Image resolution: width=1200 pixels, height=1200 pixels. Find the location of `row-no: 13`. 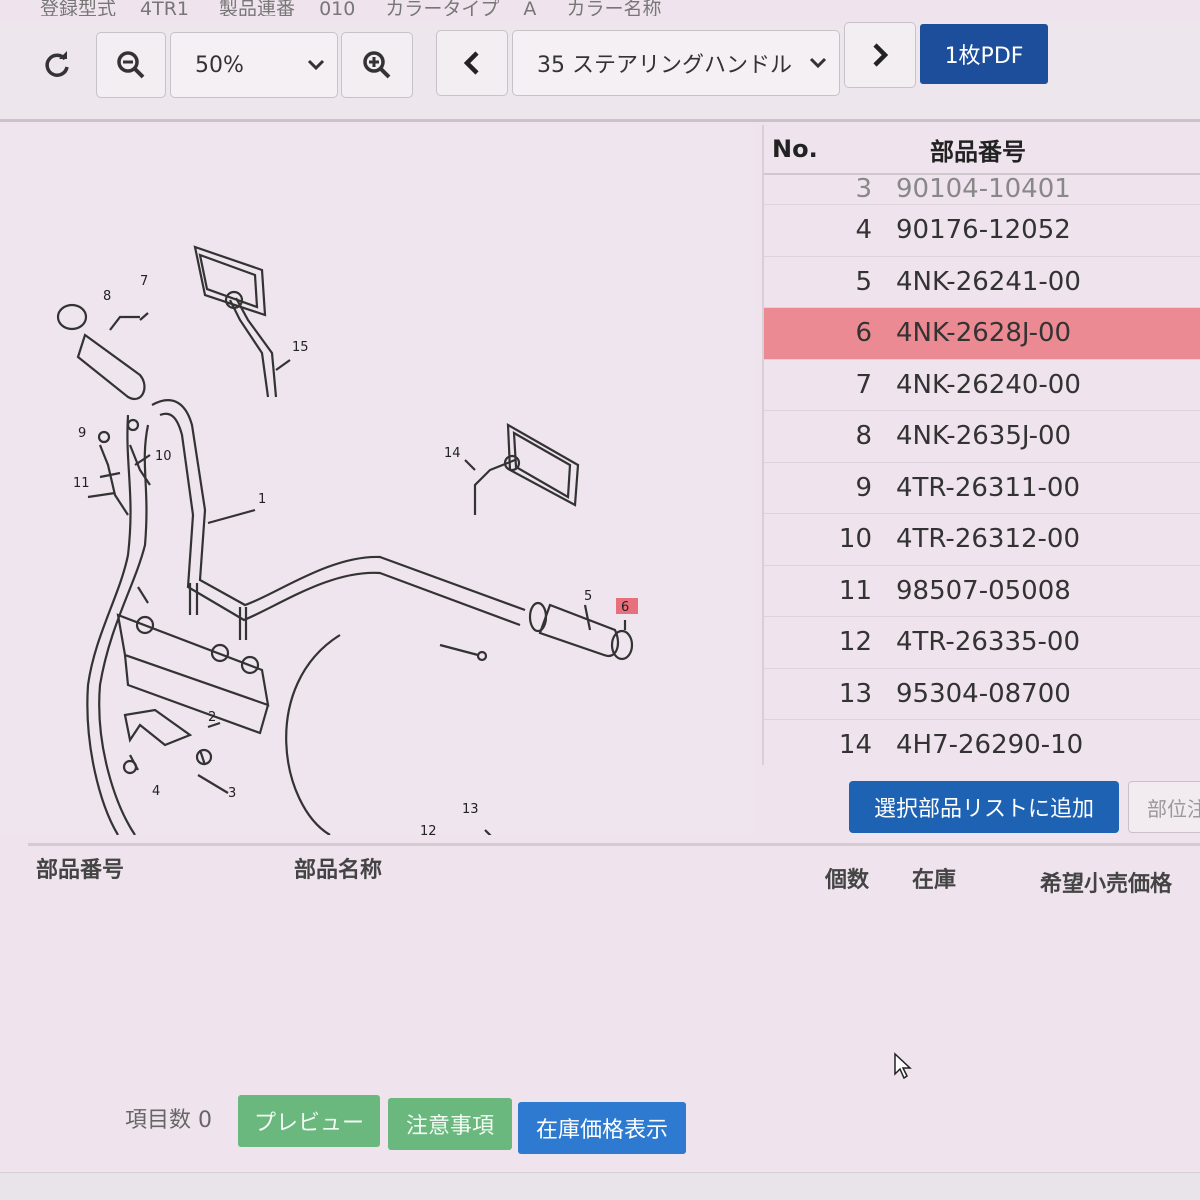

row-no: 13 is located at coordinates (855, 693).